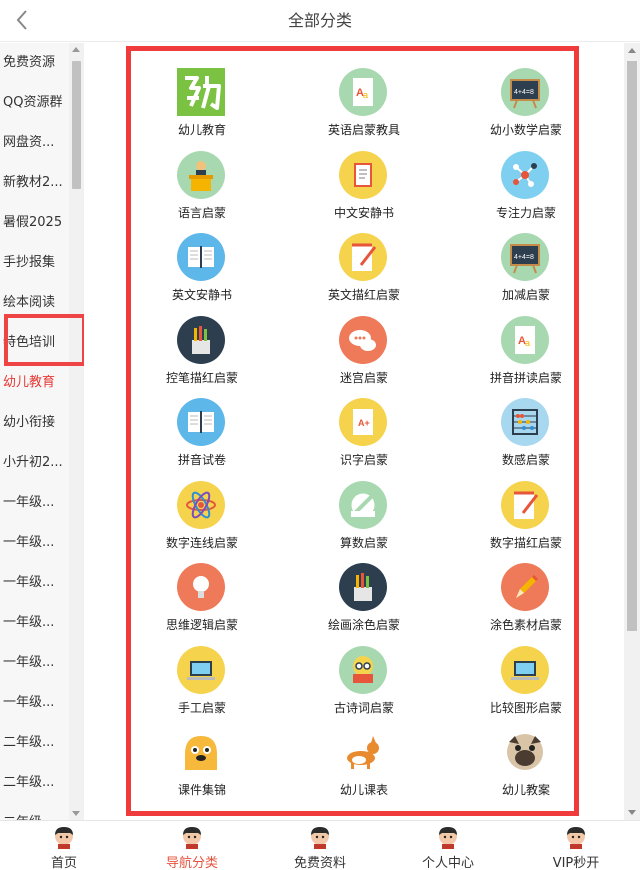 The width and height of the screenshot is (640, 870). Describe the element at coordinates (76, 431) in the screenshot. I see `sidebar-scrollbar` at that location.